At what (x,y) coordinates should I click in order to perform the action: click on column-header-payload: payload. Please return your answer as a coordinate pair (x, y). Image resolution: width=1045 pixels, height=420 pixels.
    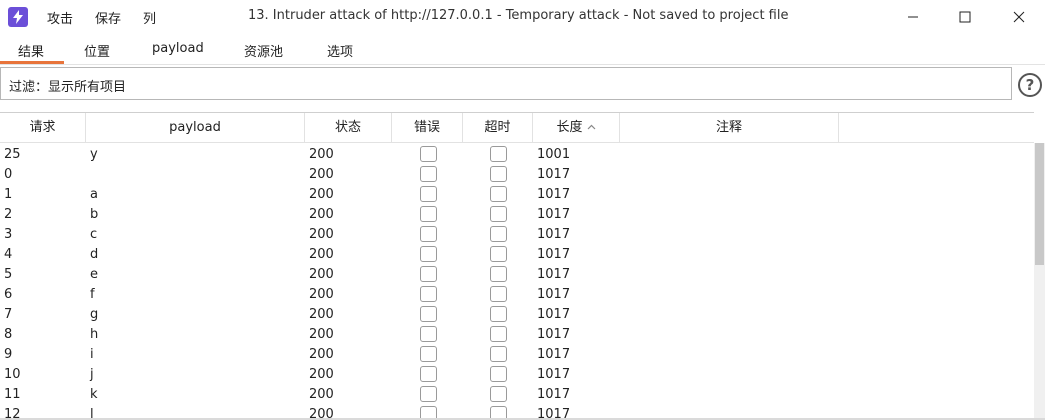
    Looking at the image, I should click on (195, 128).